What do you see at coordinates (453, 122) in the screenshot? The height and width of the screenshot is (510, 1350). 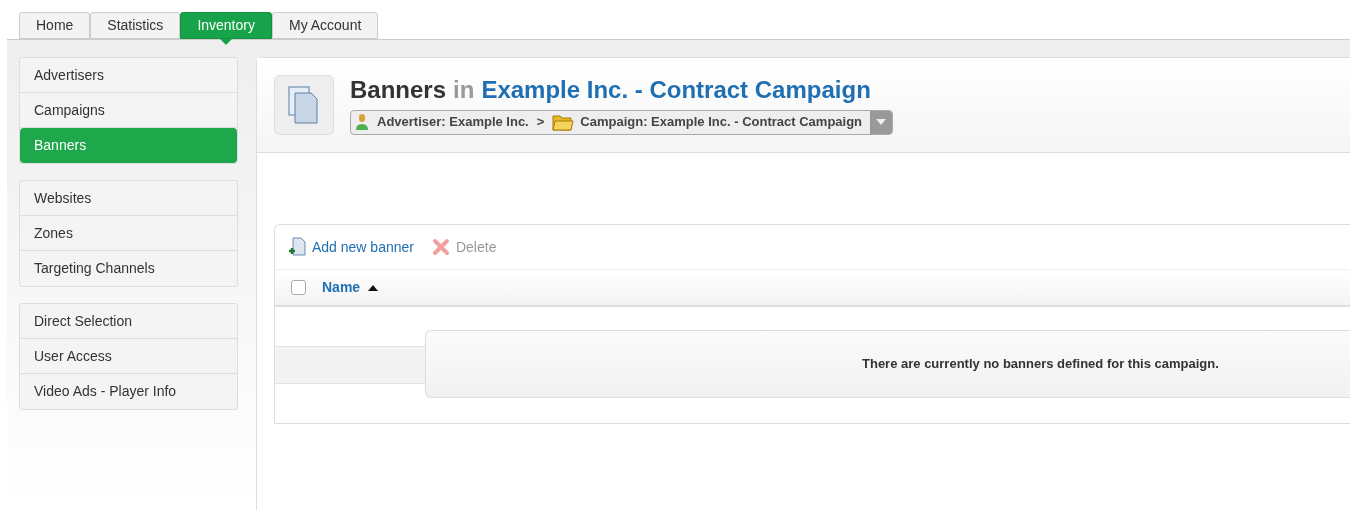 I see `advertiser-breadcrumb: Advertiser: Example Inc.` at bounding box center [453, 122].